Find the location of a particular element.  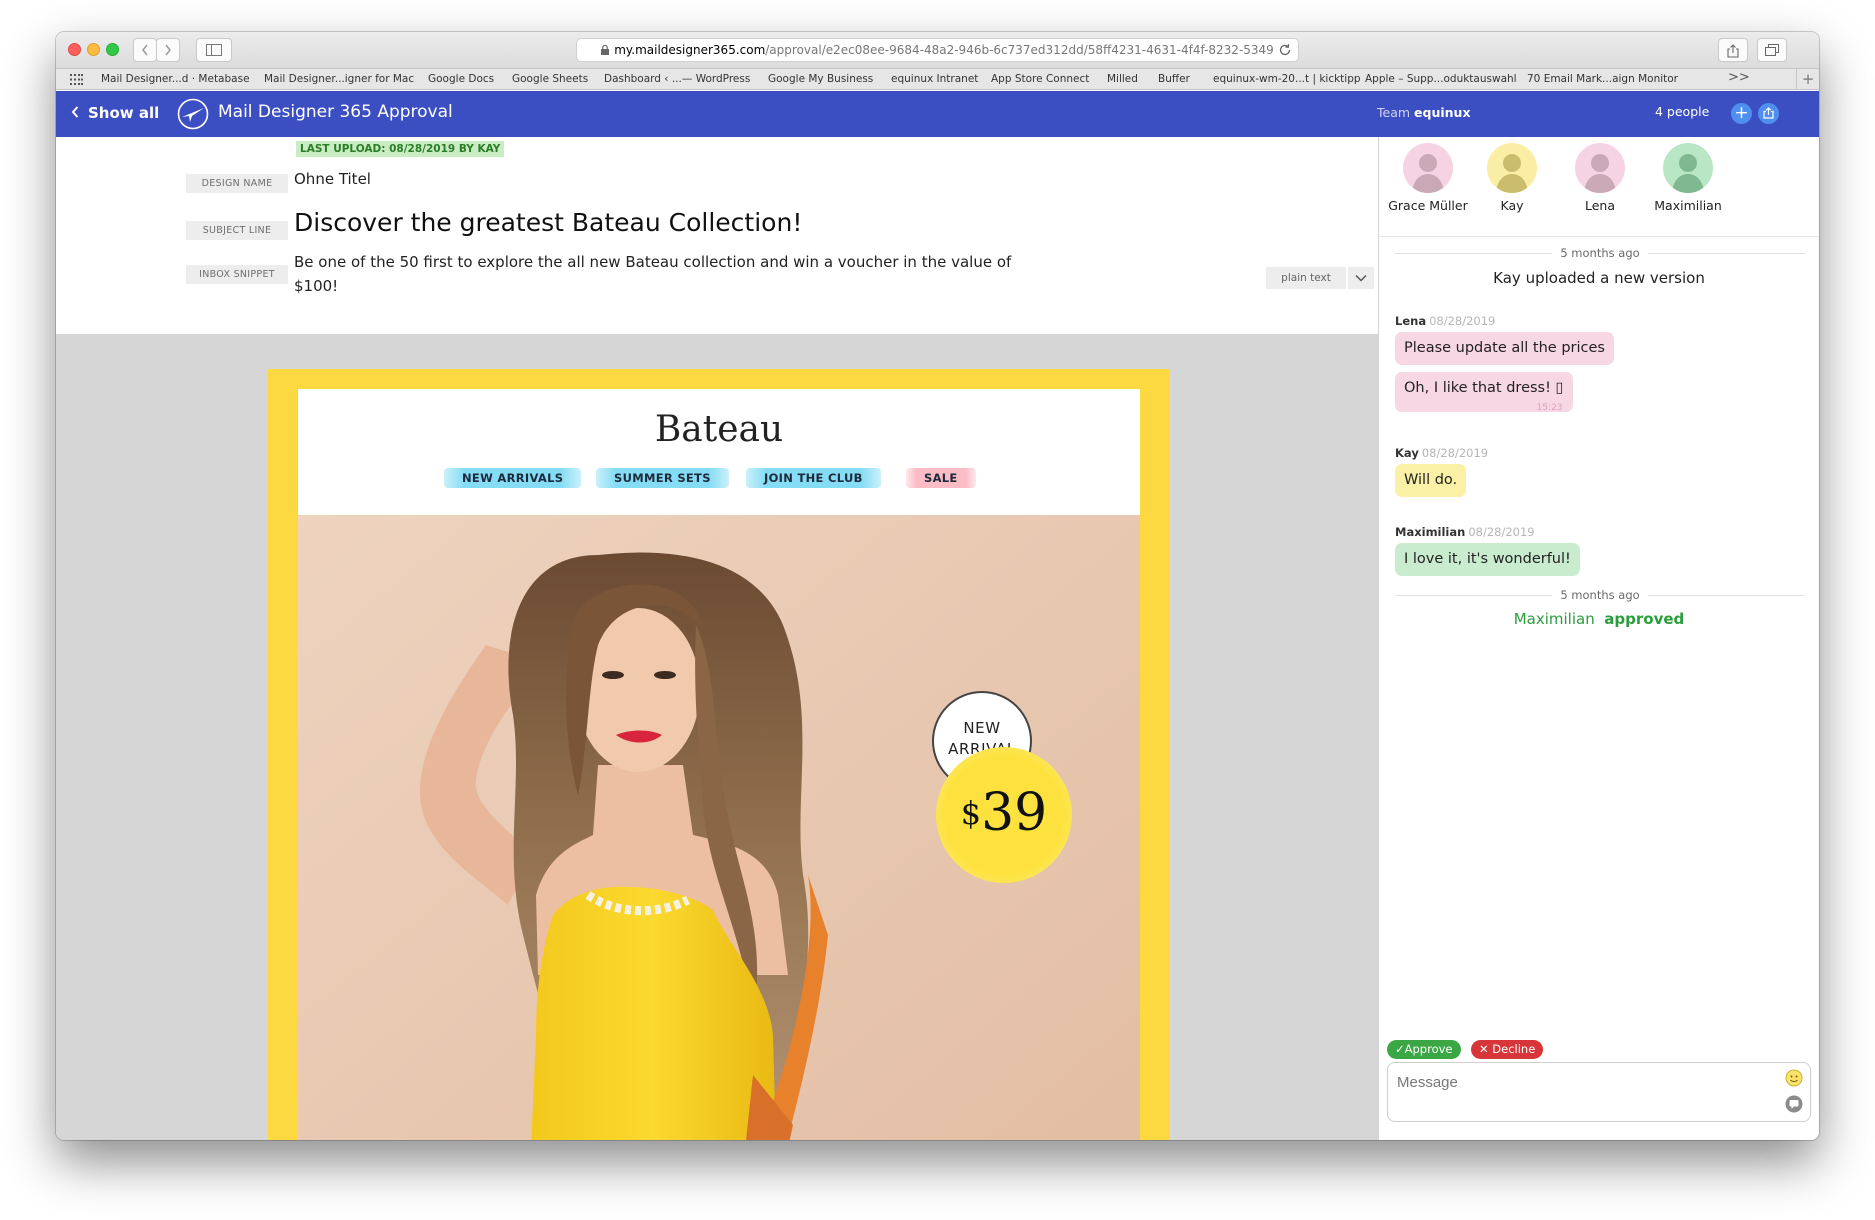

participant-lena: Lena is located at coordinates (1600, 178).